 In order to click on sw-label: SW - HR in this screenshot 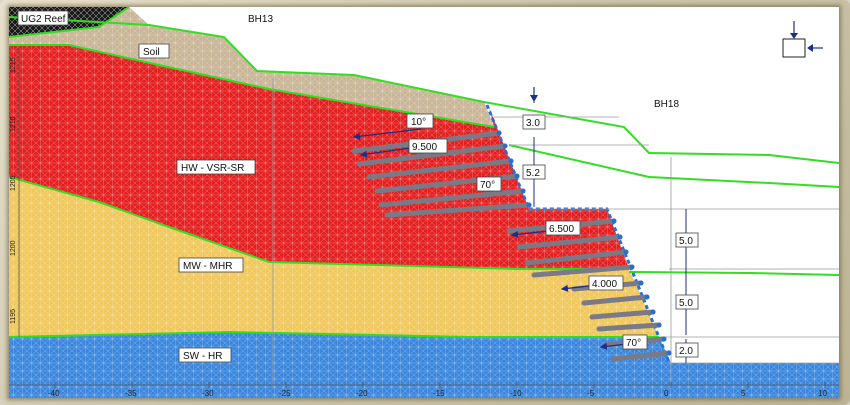, I will do `click(202, 356)`.